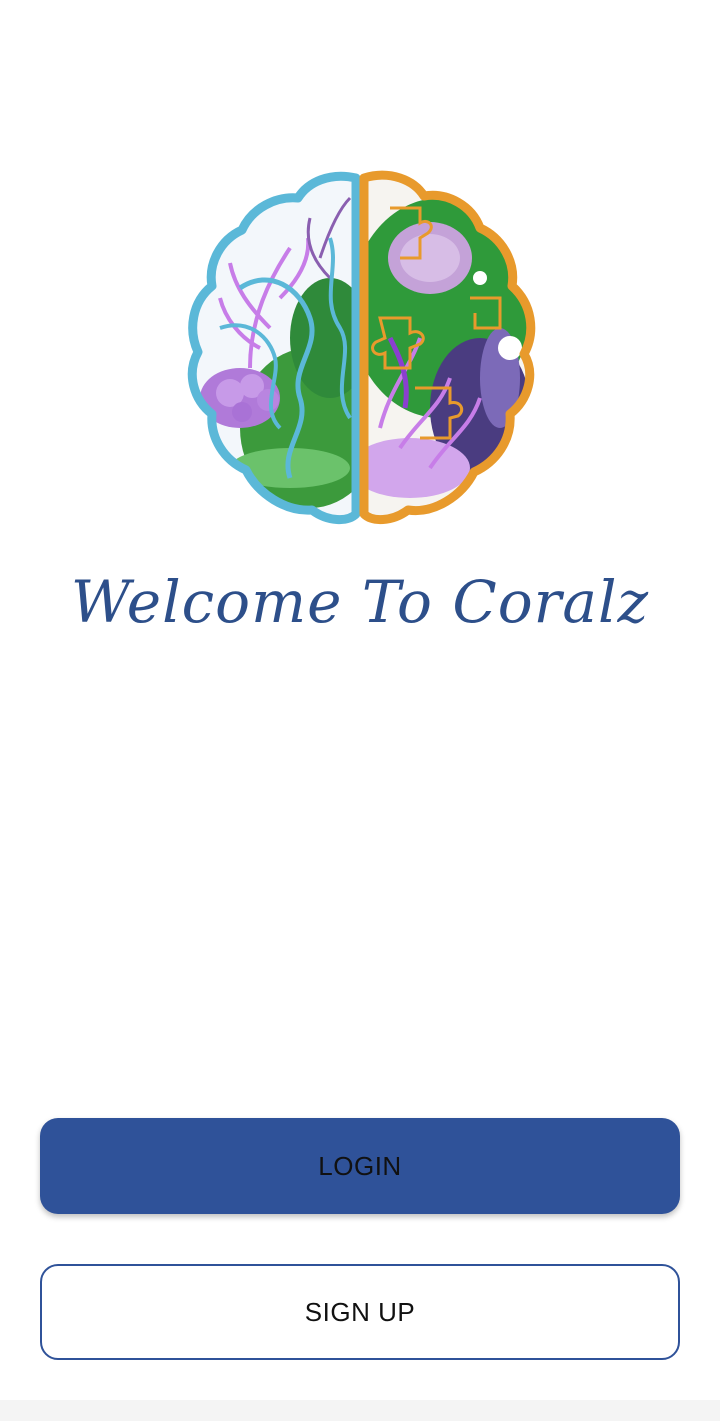 Image resolution: width=720 pixels, height=1421 pixels. I want to click on system-nav-bar, so click(360, 1410).